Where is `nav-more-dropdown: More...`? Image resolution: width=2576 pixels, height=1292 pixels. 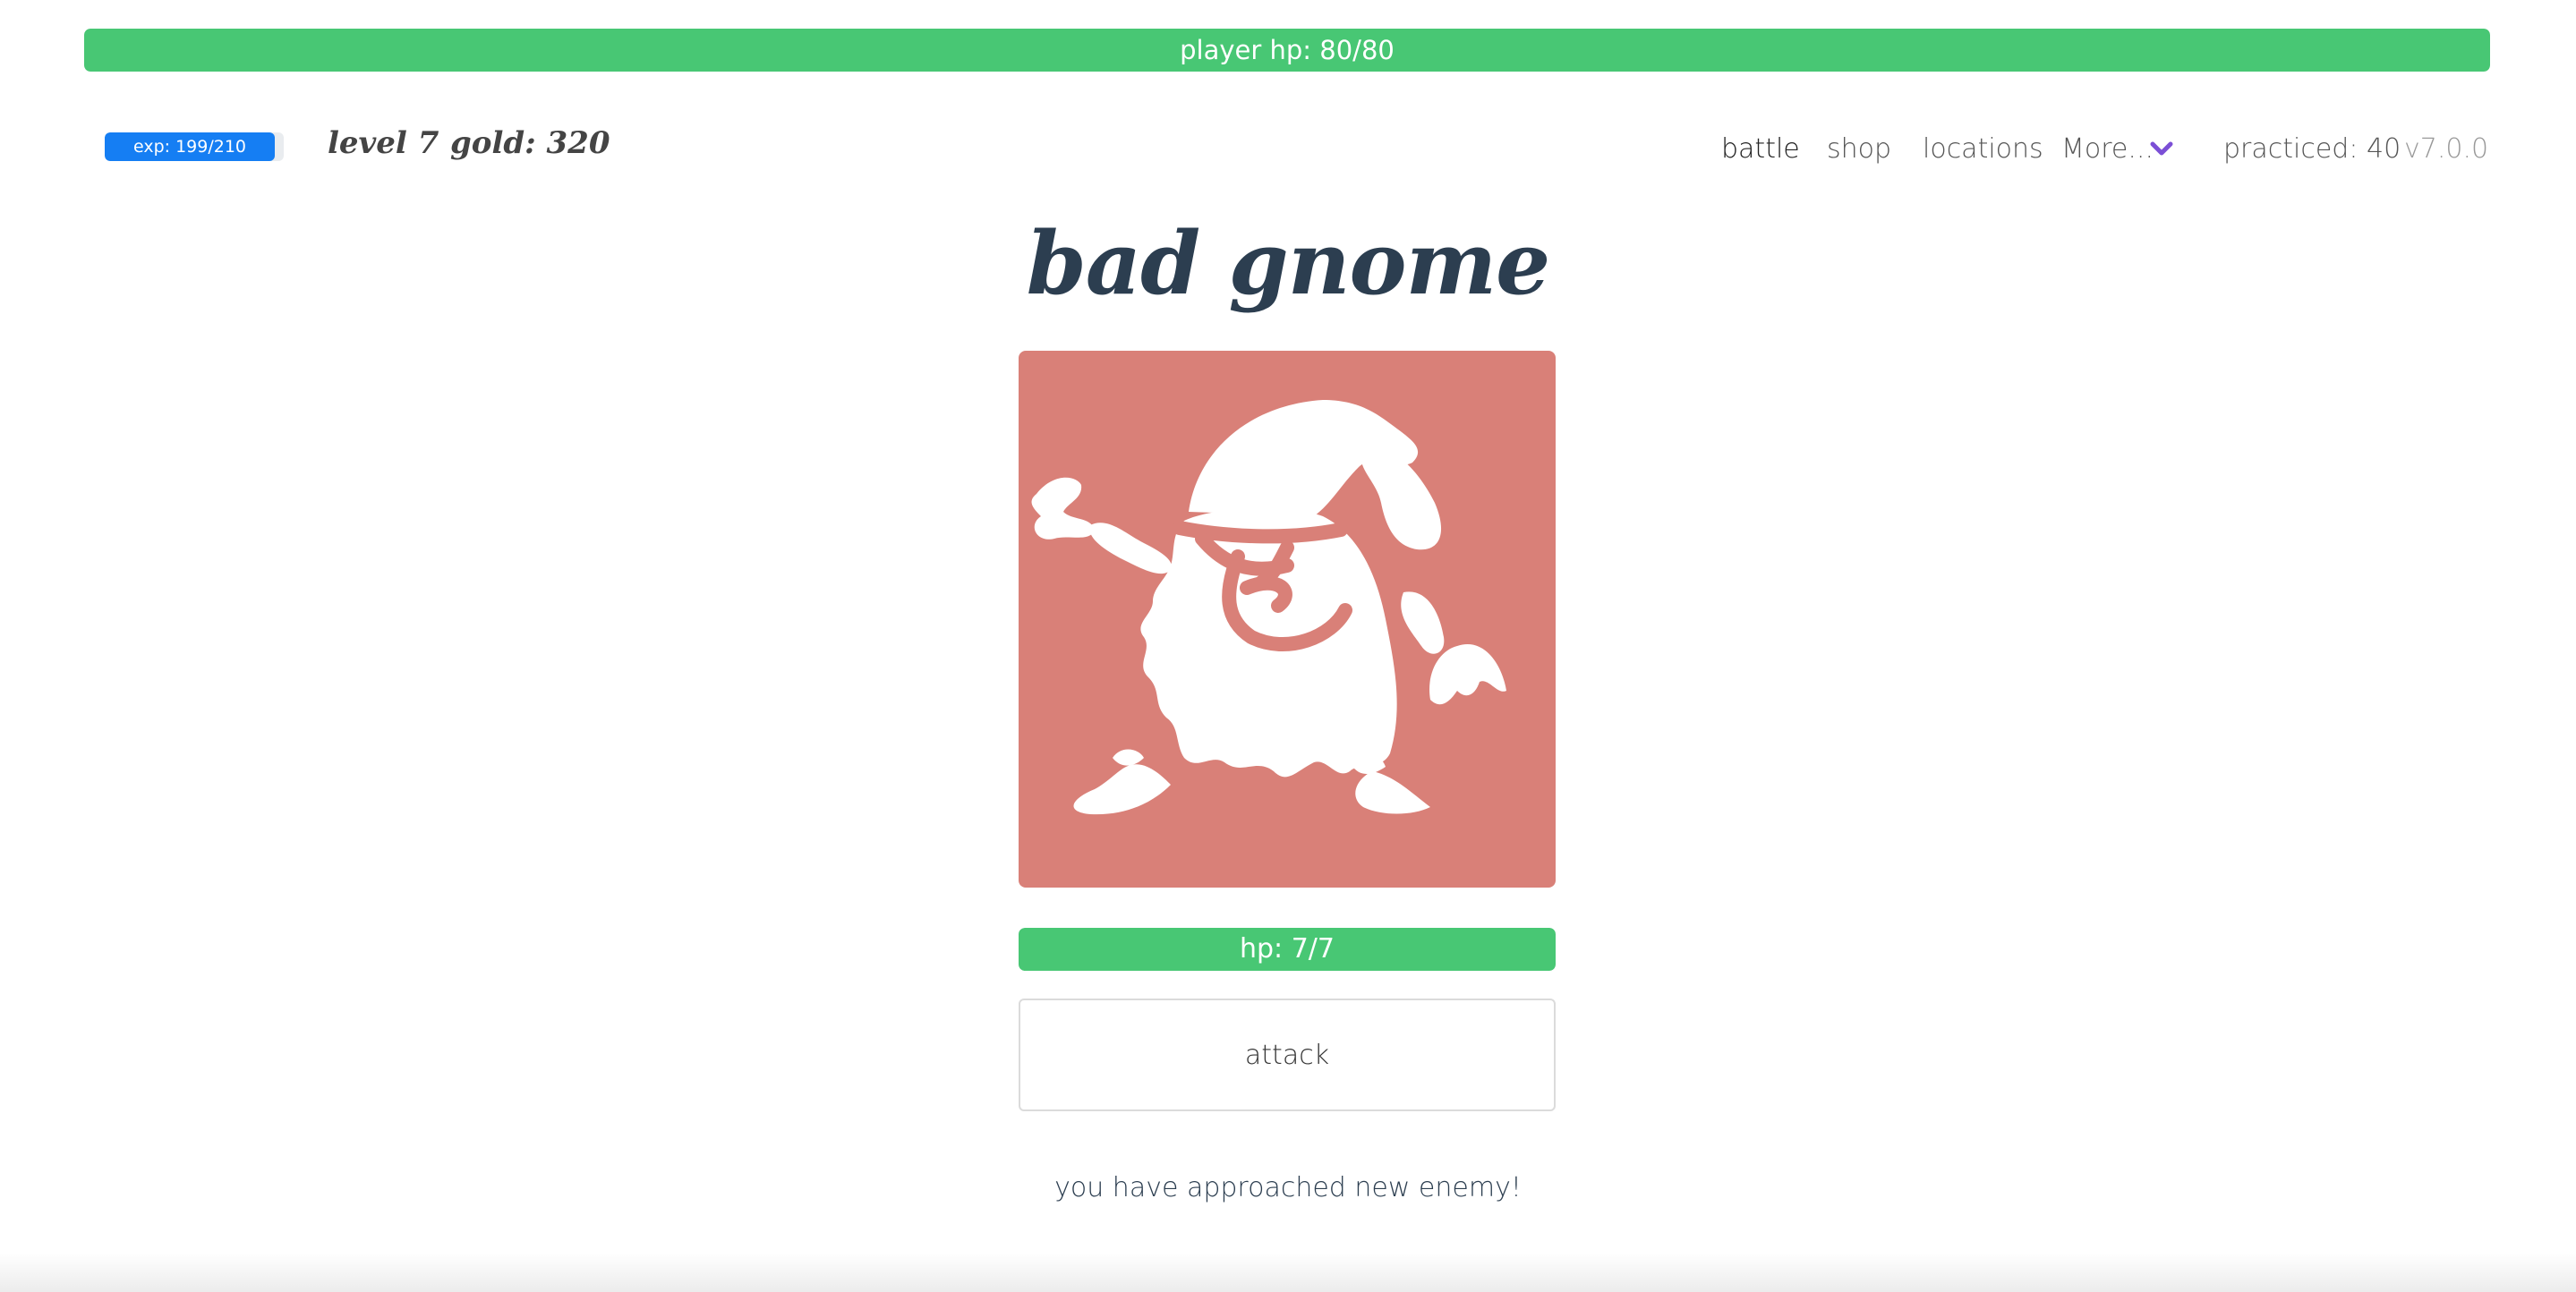
nav-more-dropdown: More... is located at coordinates (2107, 149).